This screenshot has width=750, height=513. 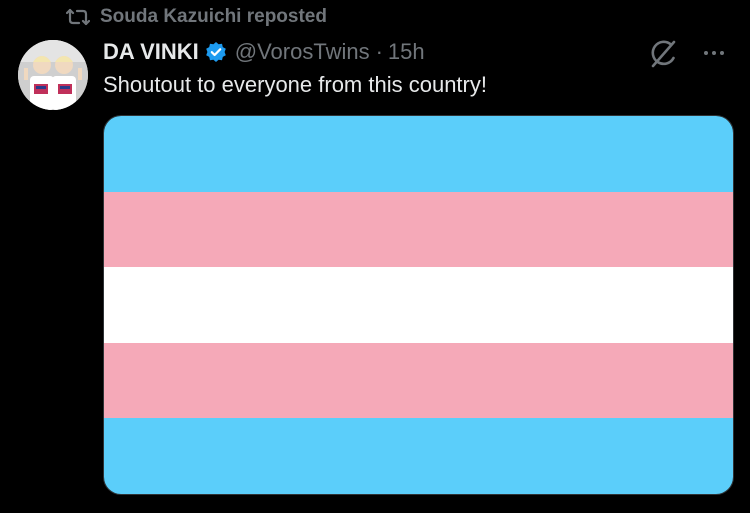 What do you see at coordinates (151, 52) in the screenshot?
I see `display-name: DA VINKI` at bounding box center [151, 52].